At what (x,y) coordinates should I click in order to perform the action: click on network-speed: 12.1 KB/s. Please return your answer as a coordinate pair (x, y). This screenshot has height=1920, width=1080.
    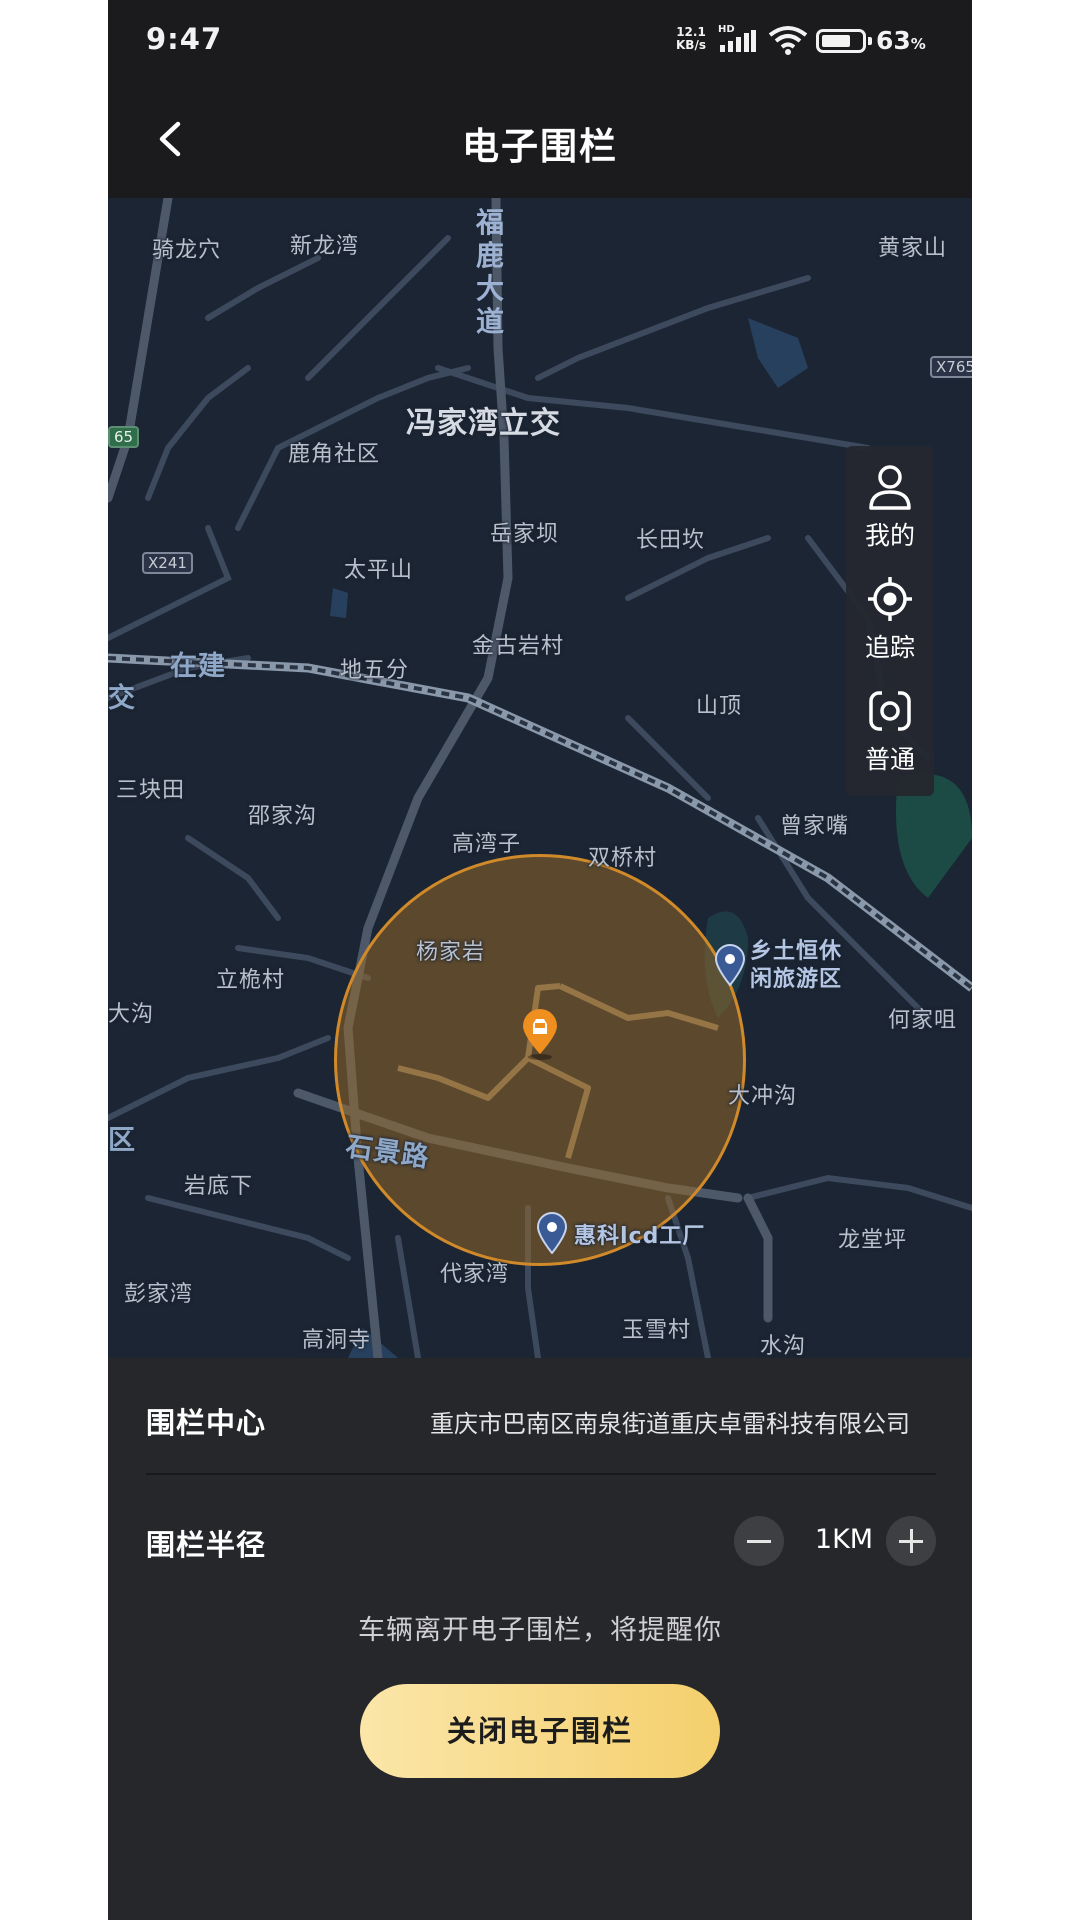
    Looking at the image, I should click on (691, 39).